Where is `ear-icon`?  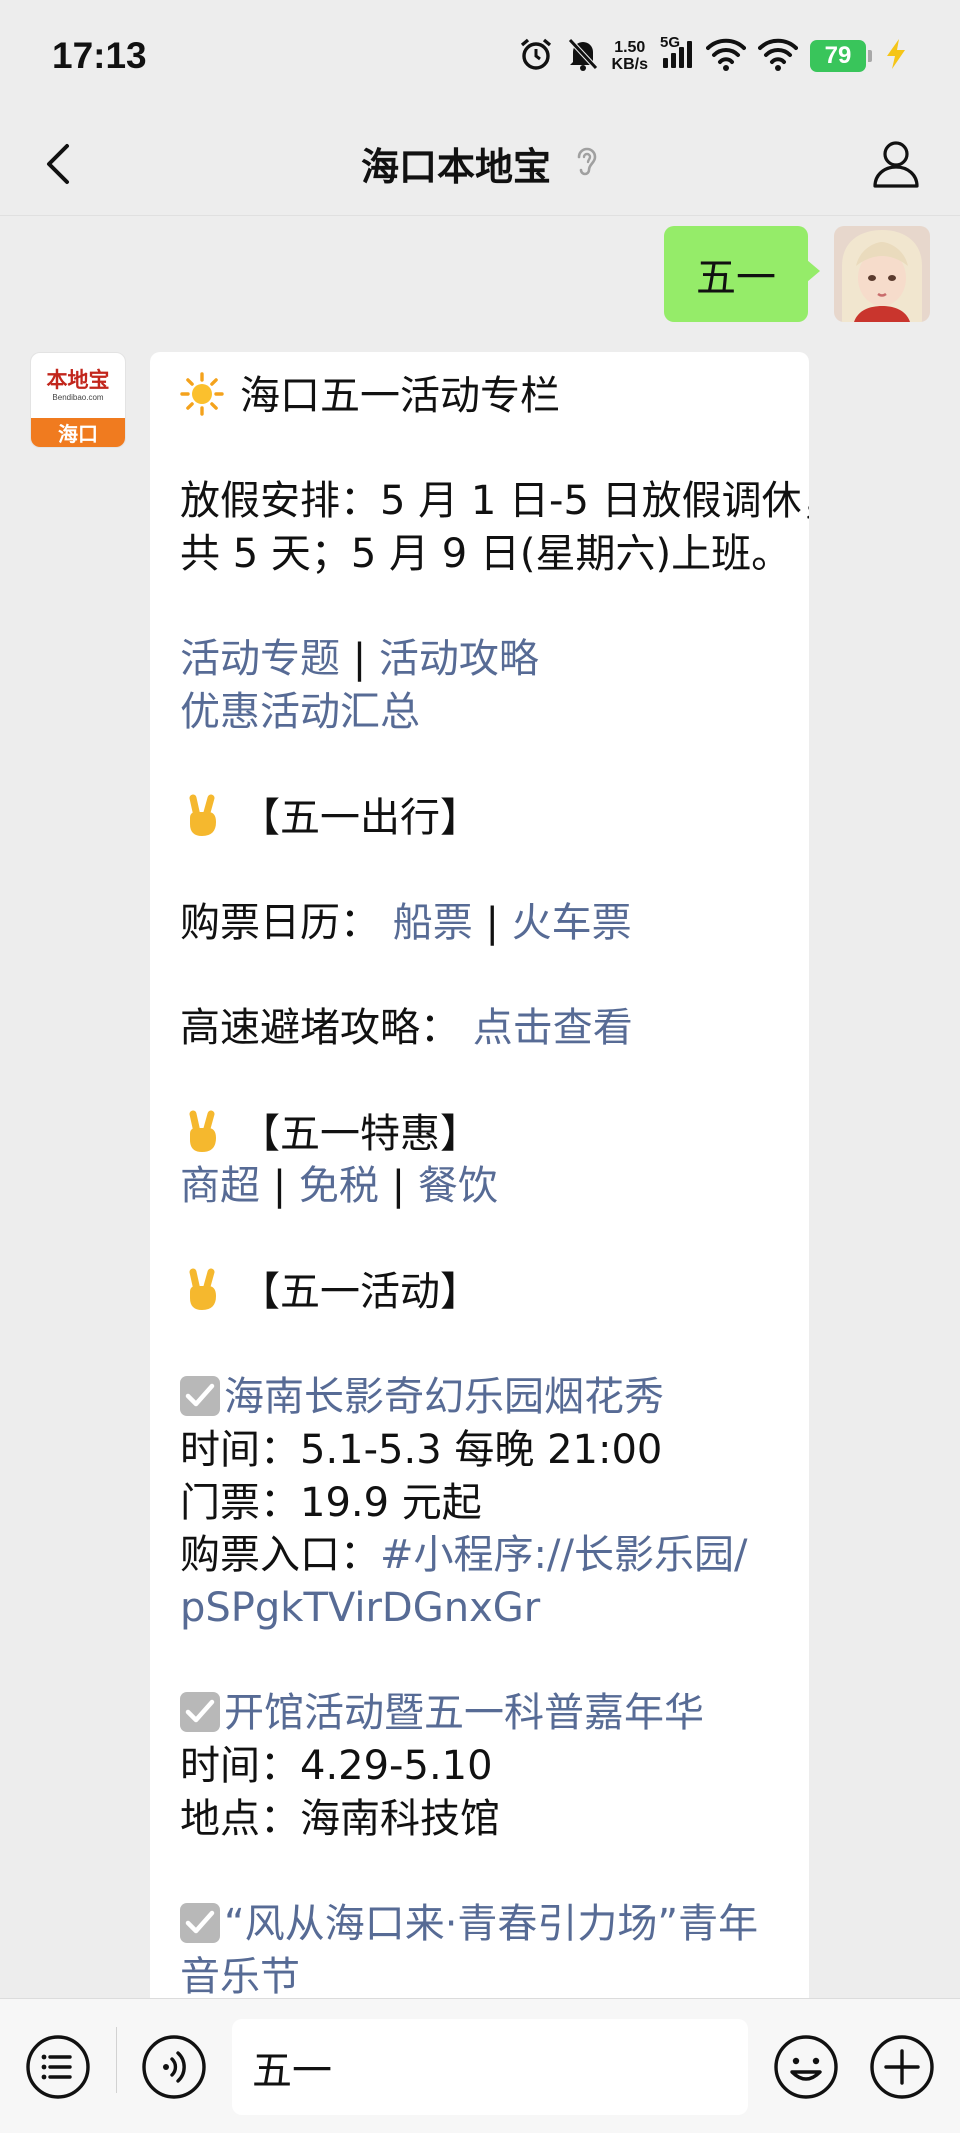 ear-icon is located at coordinates (587, 164).